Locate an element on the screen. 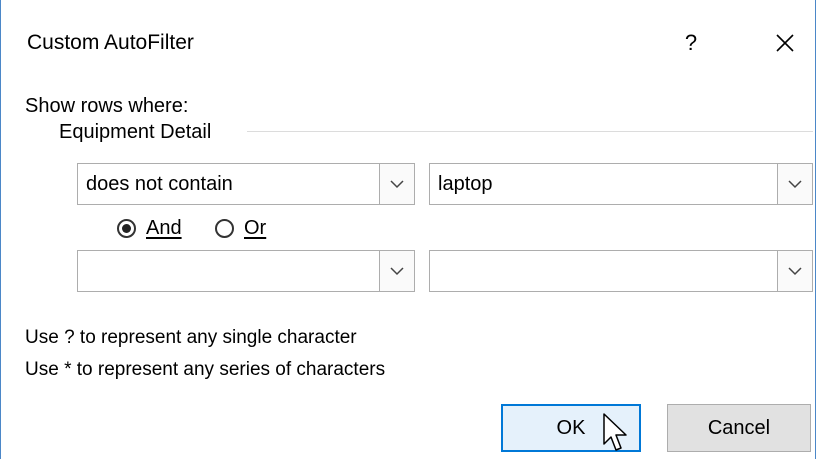  operator-1-value: does not contain is located at coordinates (159, 184).